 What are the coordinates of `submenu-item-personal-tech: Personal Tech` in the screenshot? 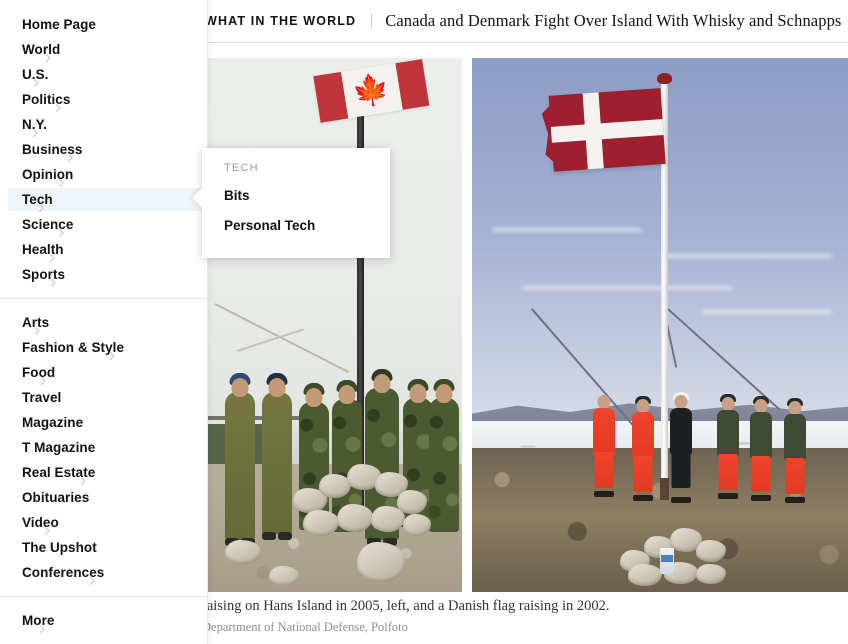 It's located at (307, 225).